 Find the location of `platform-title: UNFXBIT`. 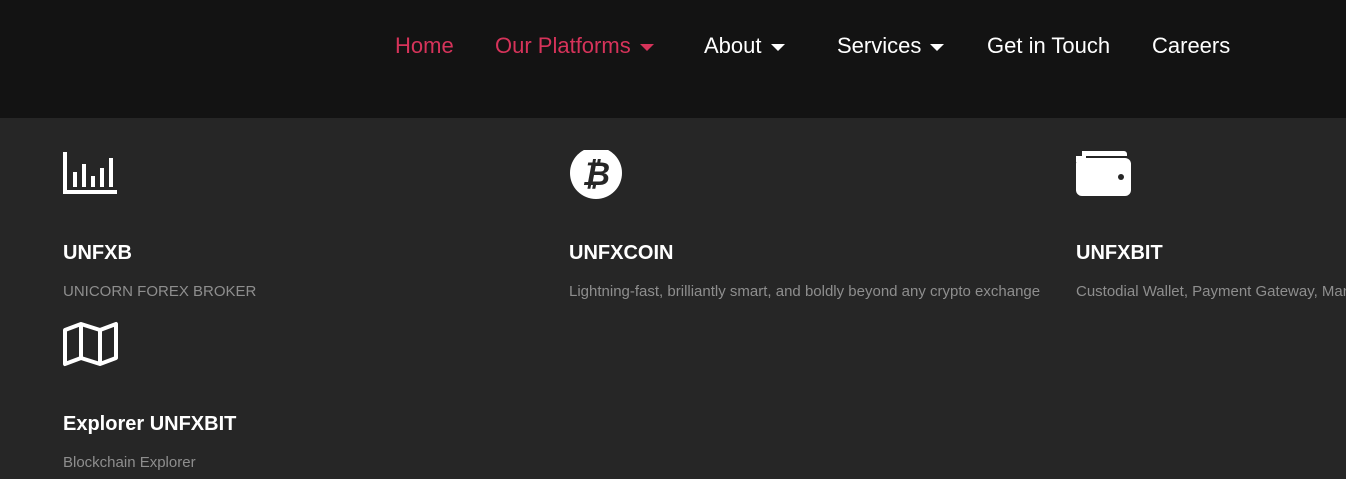

platform-title: UNFXBIT is located at coordinates (1119, 253).